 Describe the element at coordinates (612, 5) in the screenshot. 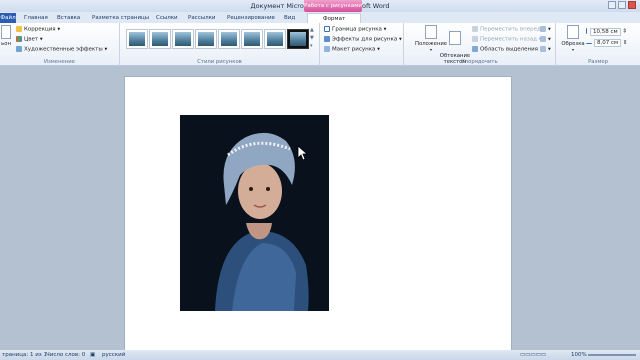

I see `minimize-button` at that location.